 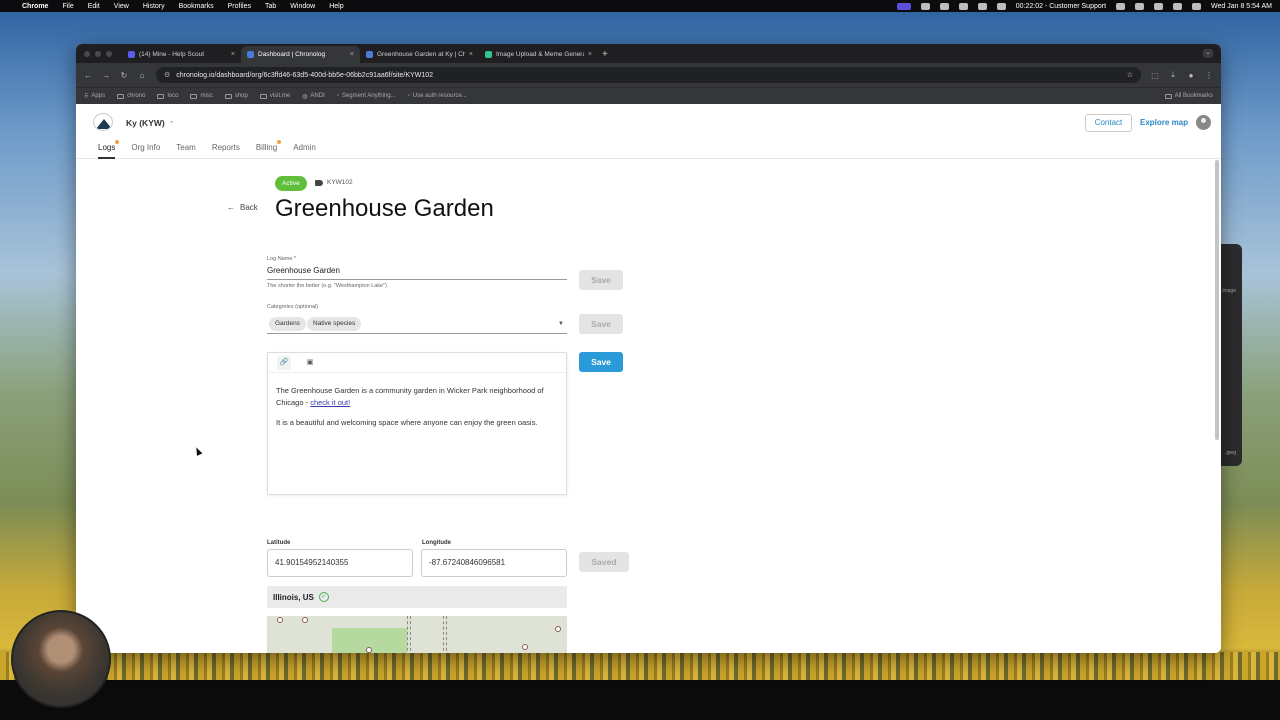 I want to click on menu-view: View, so click(x=121, y=6).